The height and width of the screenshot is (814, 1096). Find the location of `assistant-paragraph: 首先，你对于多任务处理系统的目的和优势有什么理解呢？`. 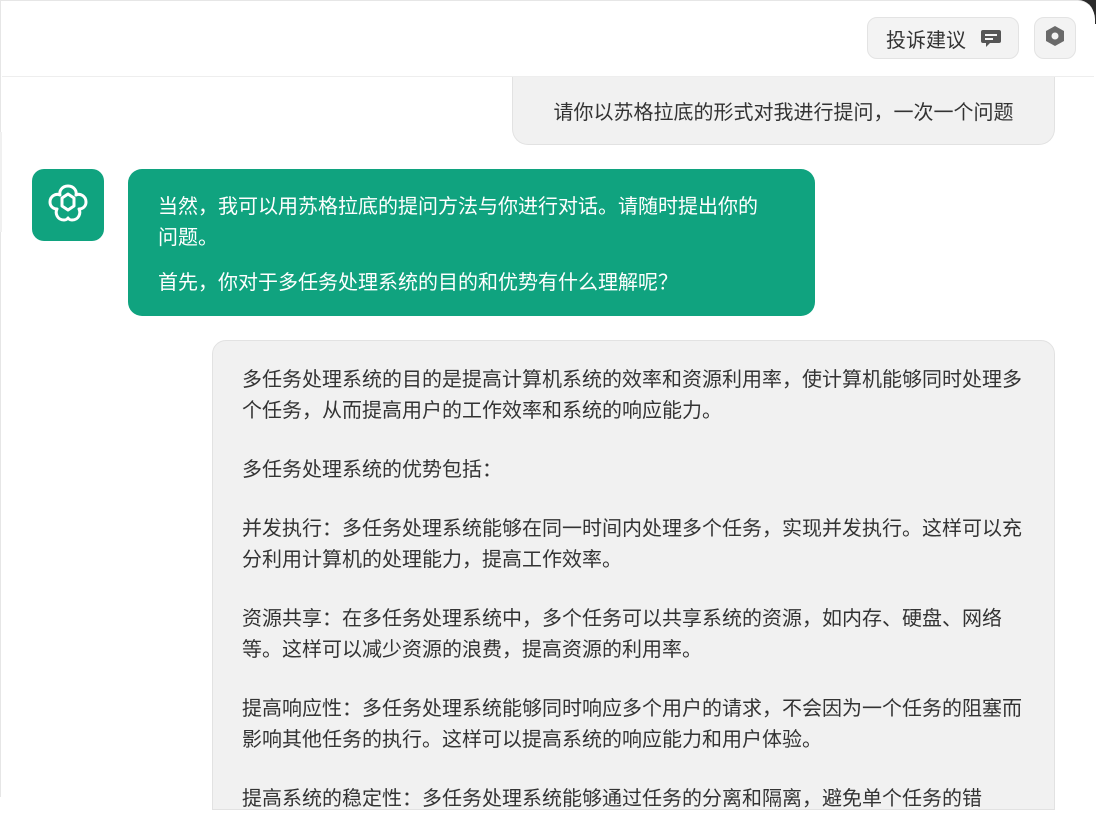

assistant-paragraph: 首先，你对于多任务处理系统的目的和优势有什么理解呢？ is located at coordinates (418, 282).